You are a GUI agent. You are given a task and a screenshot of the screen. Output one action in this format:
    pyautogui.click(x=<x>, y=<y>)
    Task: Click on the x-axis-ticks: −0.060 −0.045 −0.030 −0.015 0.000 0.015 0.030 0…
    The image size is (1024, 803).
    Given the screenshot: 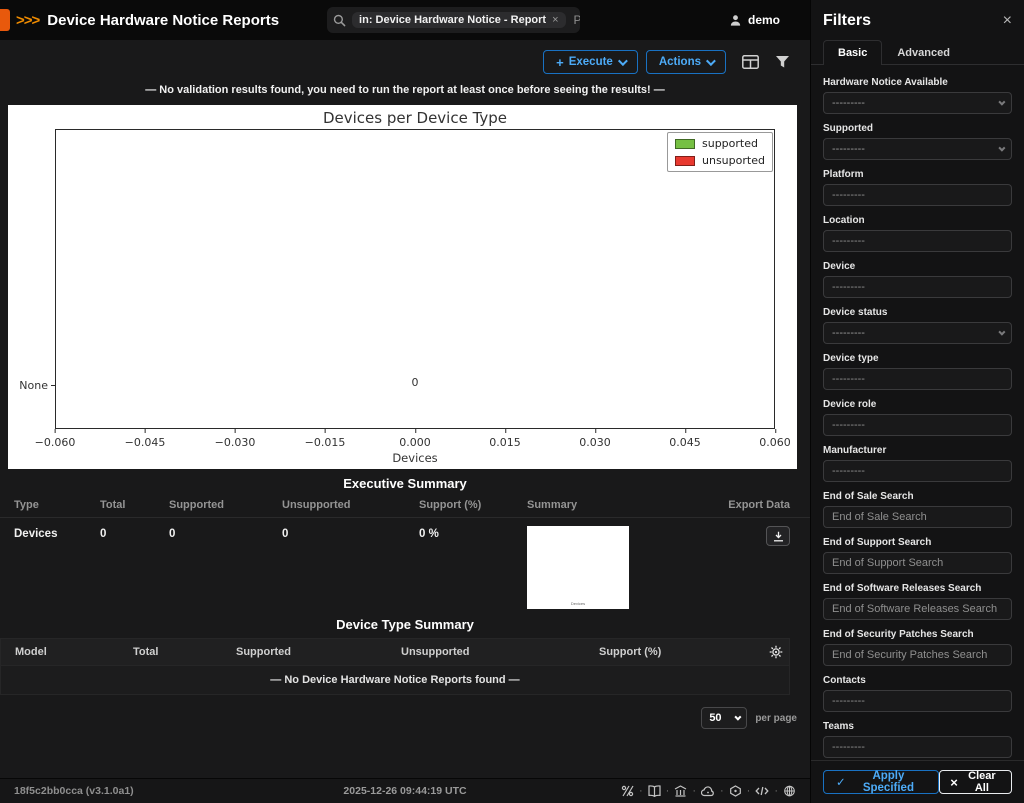 What is the action you would take?
    pyautogui.click(x=413, y=439)
    